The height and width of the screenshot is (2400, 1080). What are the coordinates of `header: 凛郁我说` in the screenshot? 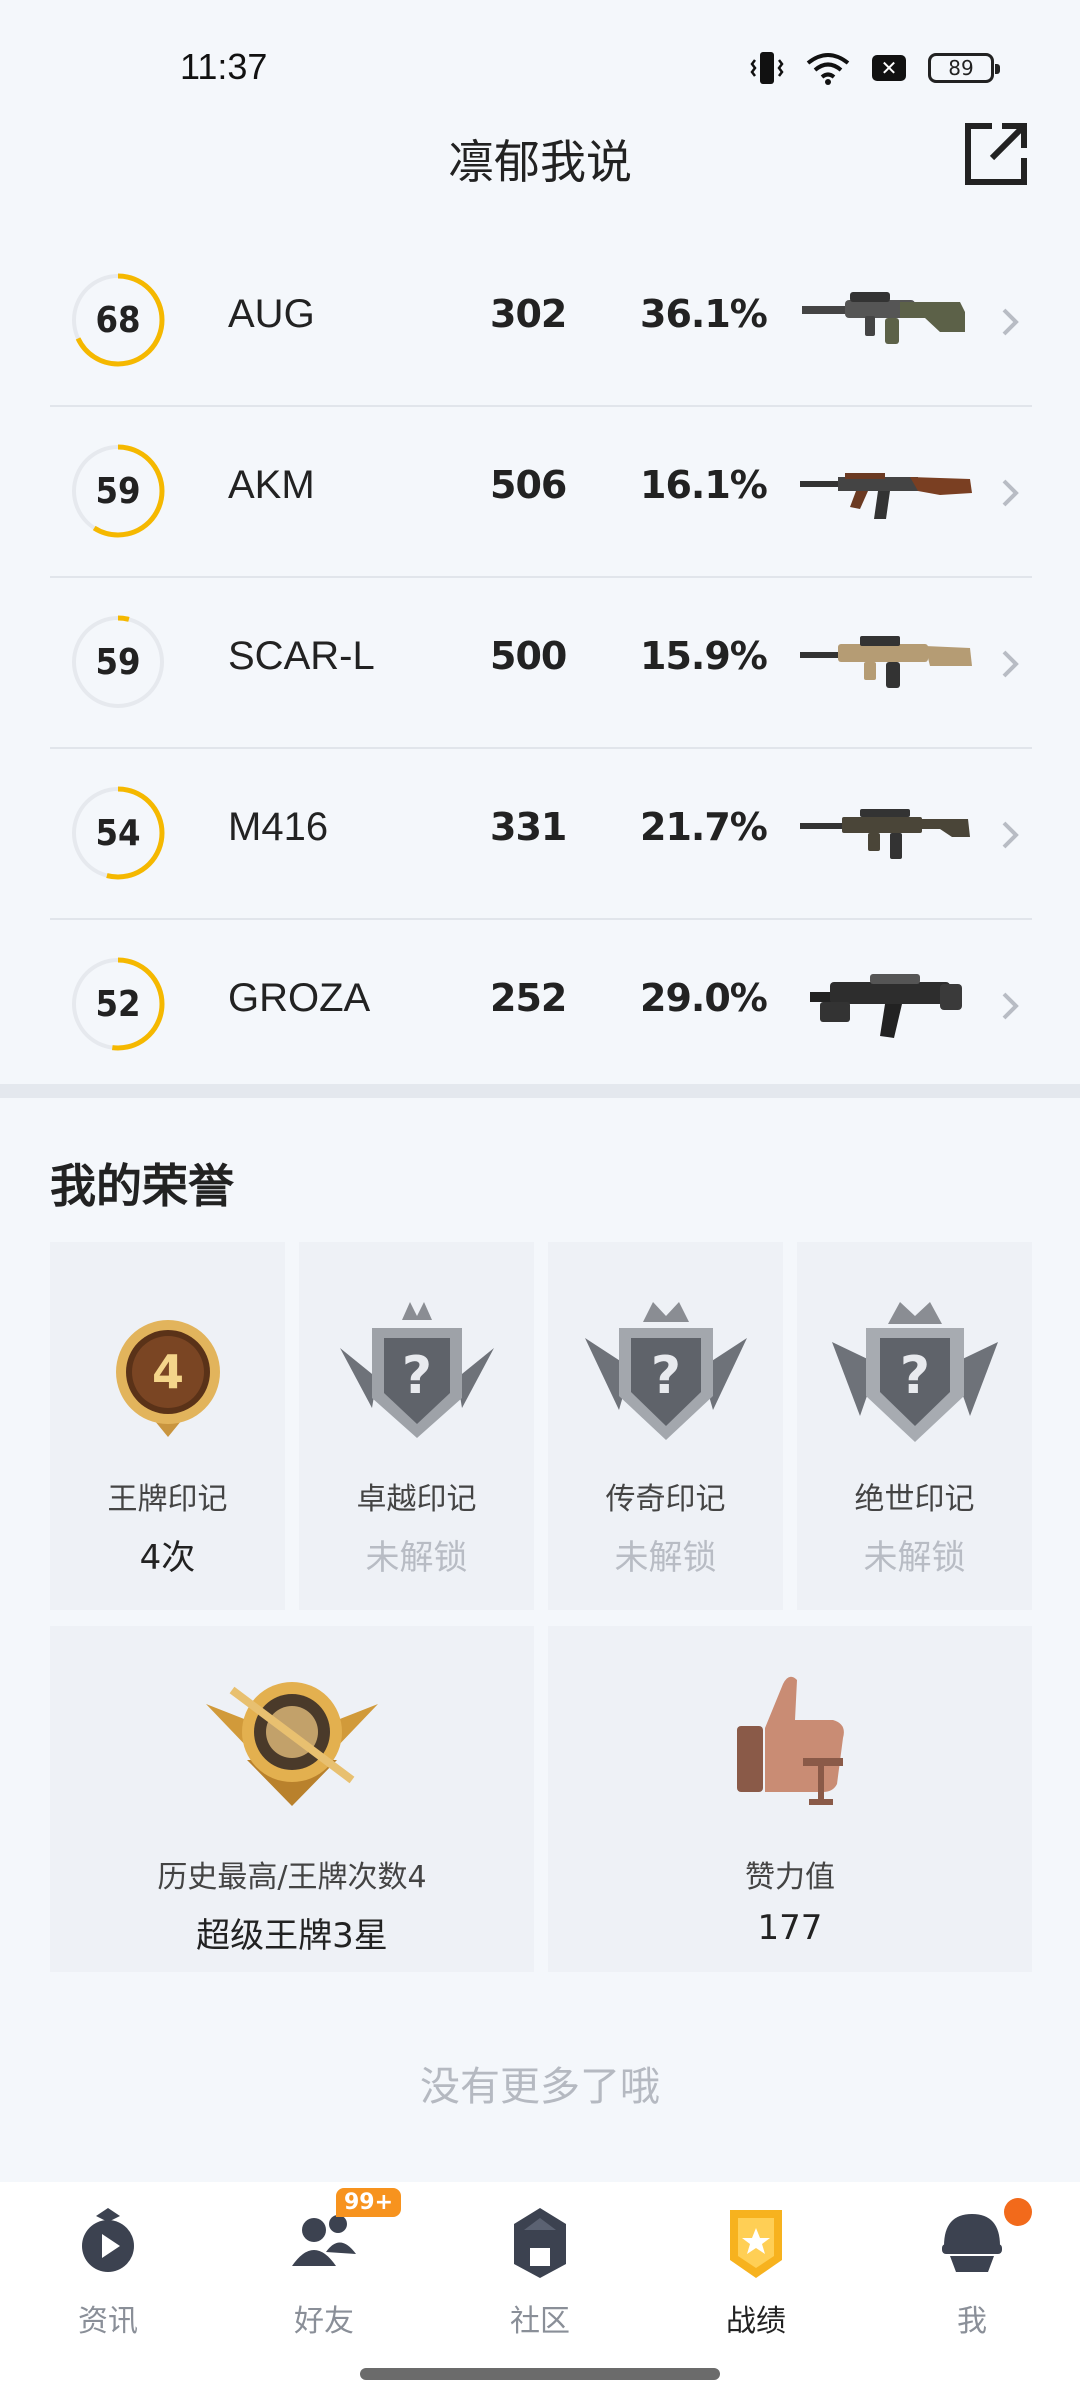 It's located at (540, 160).